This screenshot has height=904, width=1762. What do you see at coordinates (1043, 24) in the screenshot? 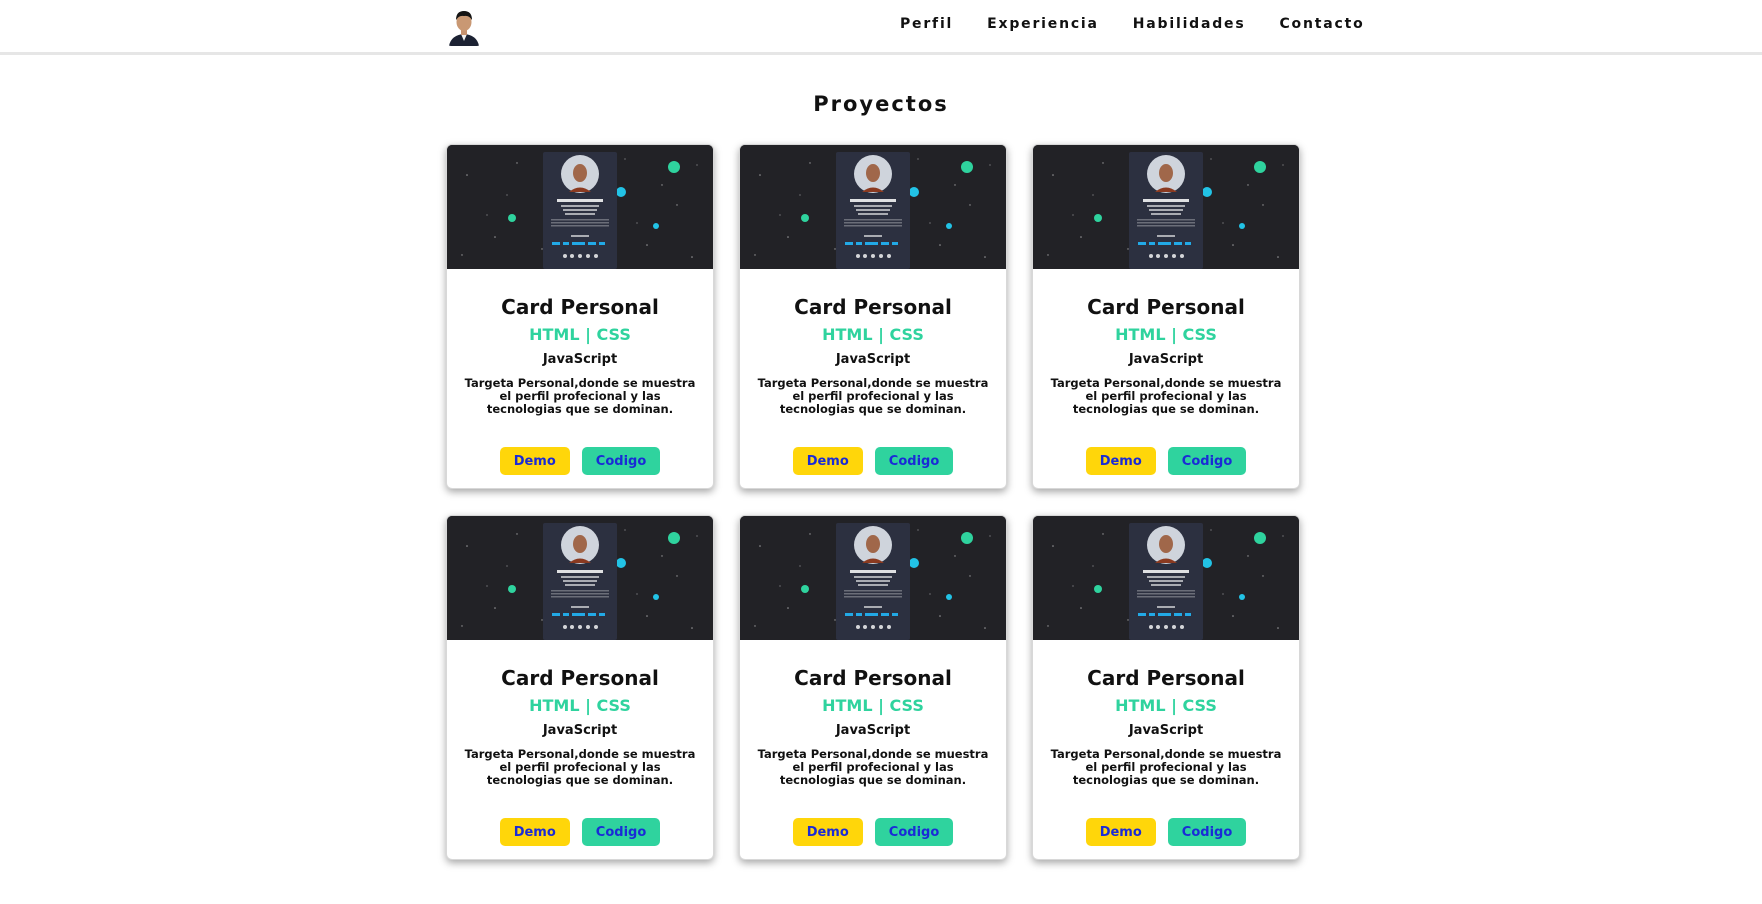
I see `nav-link-experiencia: Experiencia` at bounding box center [1043, 24].